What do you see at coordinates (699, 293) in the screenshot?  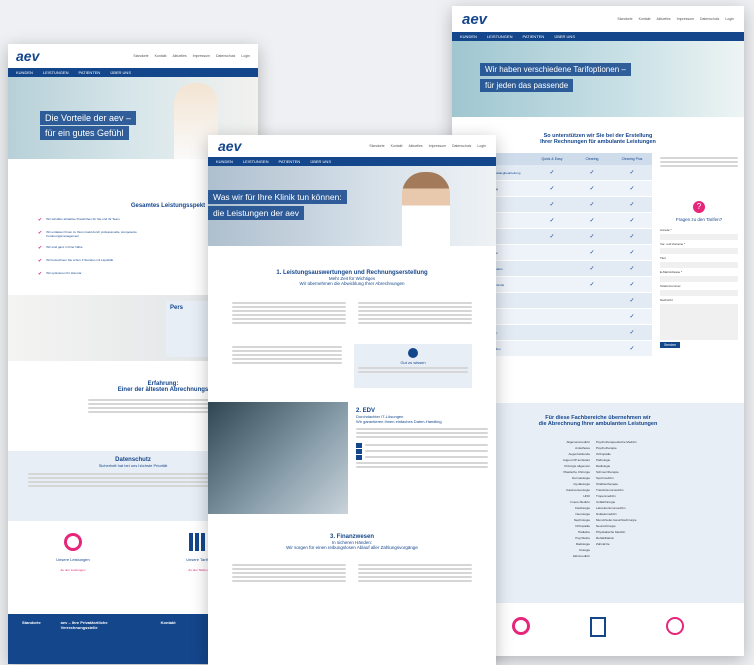 I see `telefon-input` at bounding box center [699, 293].